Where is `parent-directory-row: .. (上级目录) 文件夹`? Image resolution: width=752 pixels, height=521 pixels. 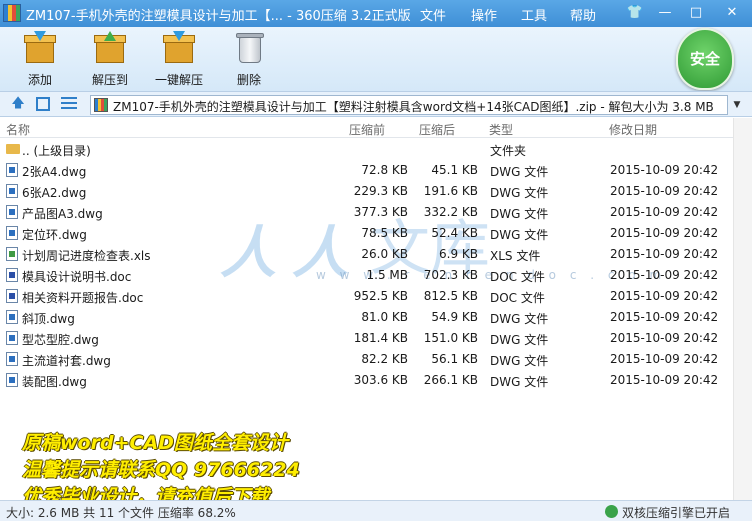
parent-directory-row: .. (上级目录) 文件夹 is located at coordinates (366, 149).